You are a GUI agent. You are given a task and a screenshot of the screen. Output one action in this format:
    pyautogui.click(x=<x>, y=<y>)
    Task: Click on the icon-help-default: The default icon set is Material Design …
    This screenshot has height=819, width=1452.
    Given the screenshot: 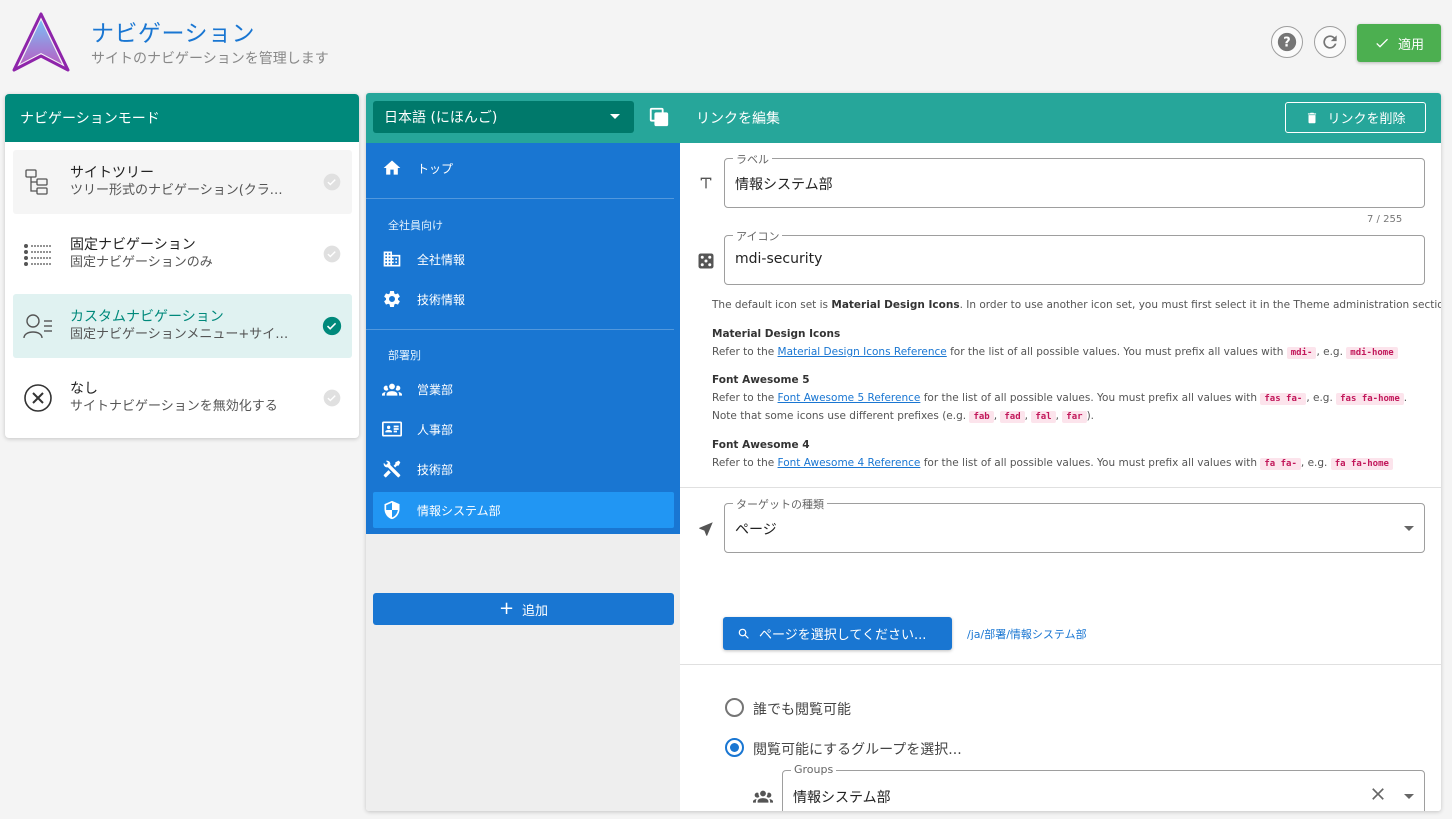 What is the action you would take?
    pyautogui.click(x=1076, y=305)
    